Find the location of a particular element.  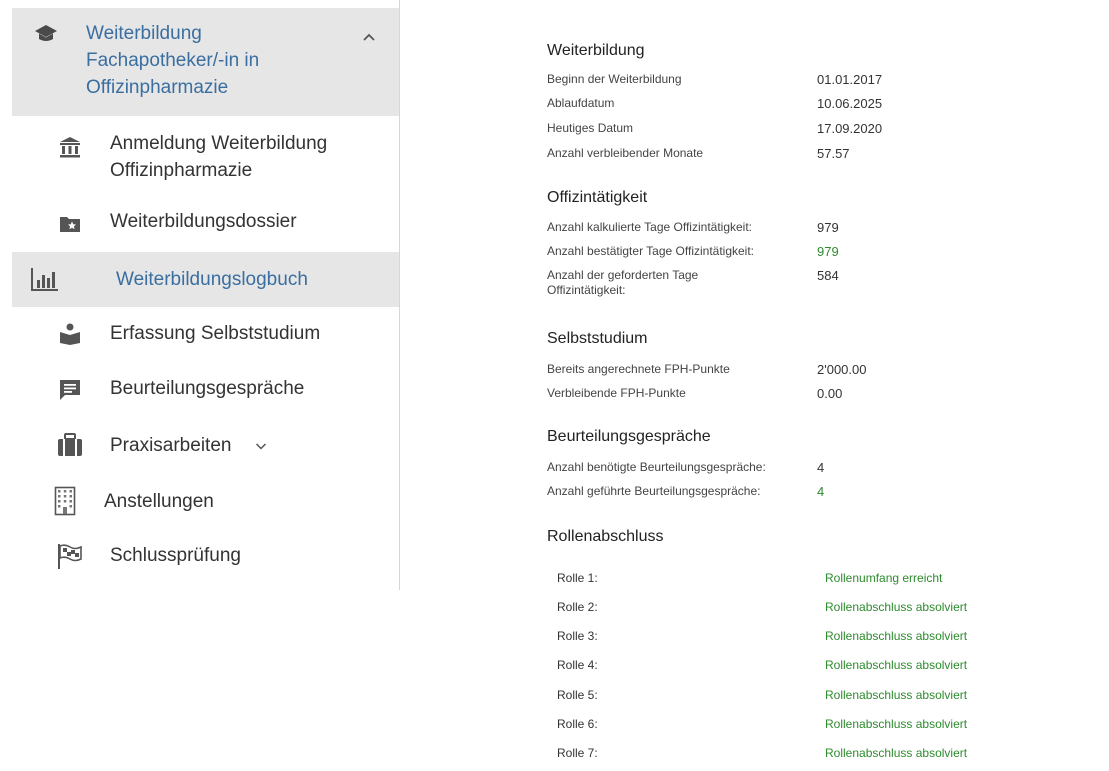

field-value: 2'000.00 is located at coordinates (842, 369).